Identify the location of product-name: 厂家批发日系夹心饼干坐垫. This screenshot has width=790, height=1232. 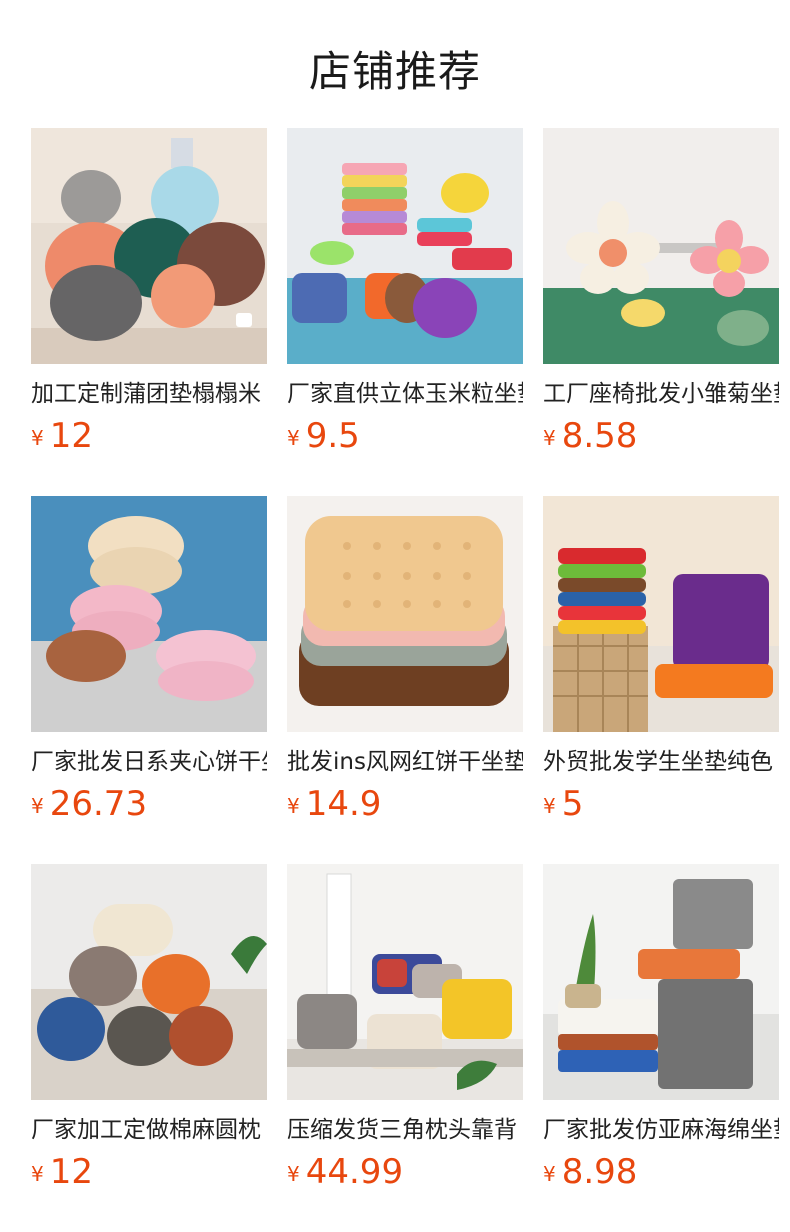
(149, 762).